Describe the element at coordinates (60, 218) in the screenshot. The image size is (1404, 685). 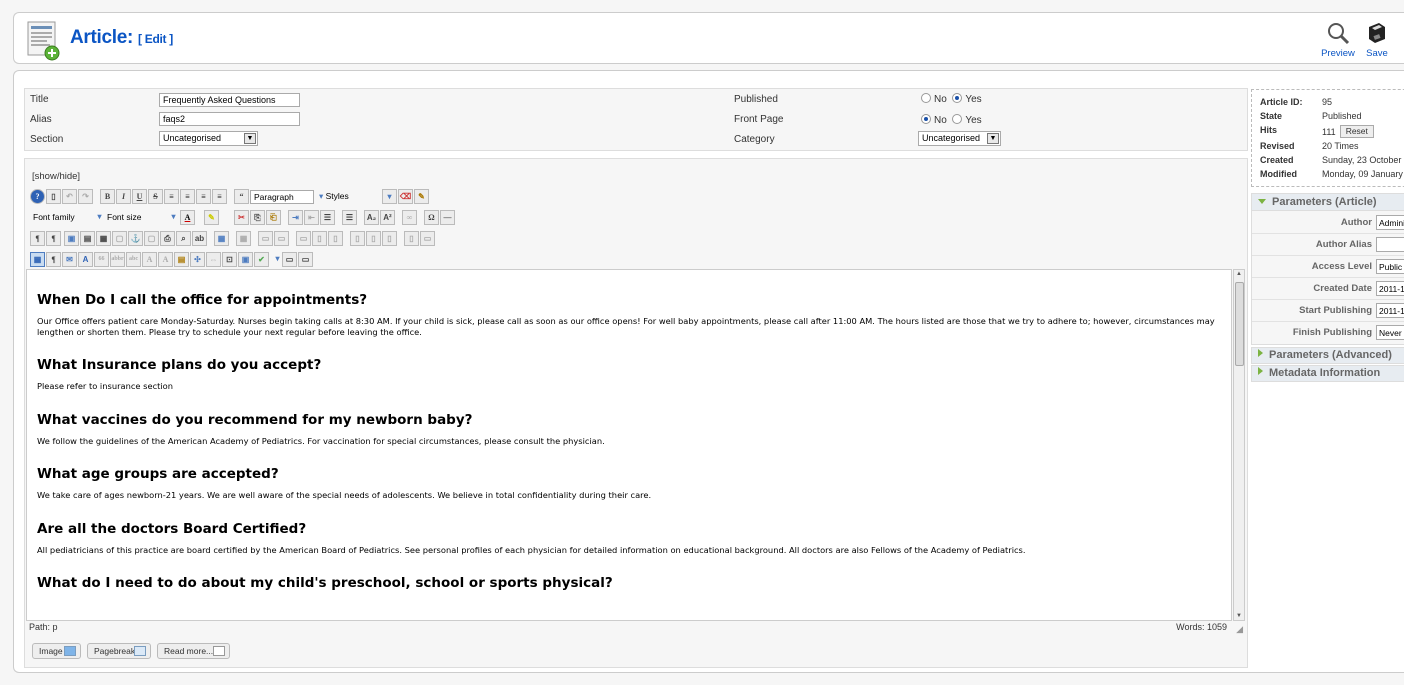
I see `font-family-select: Font family` at that location.